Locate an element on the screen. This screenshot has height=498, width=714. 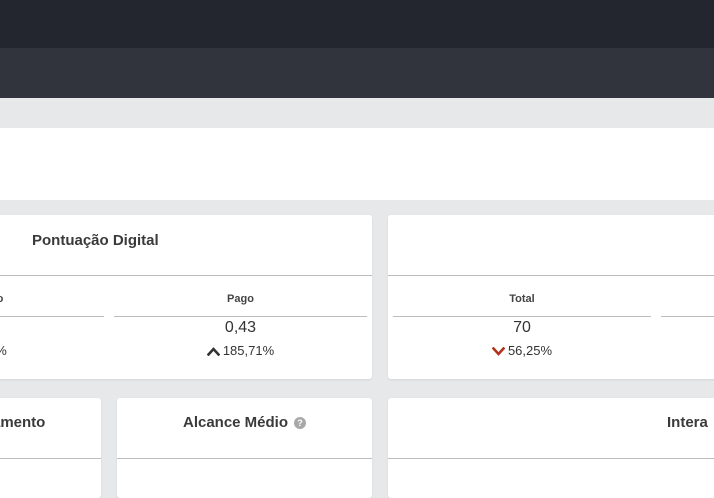
card-title: amento is located at coordinates (23, 422).